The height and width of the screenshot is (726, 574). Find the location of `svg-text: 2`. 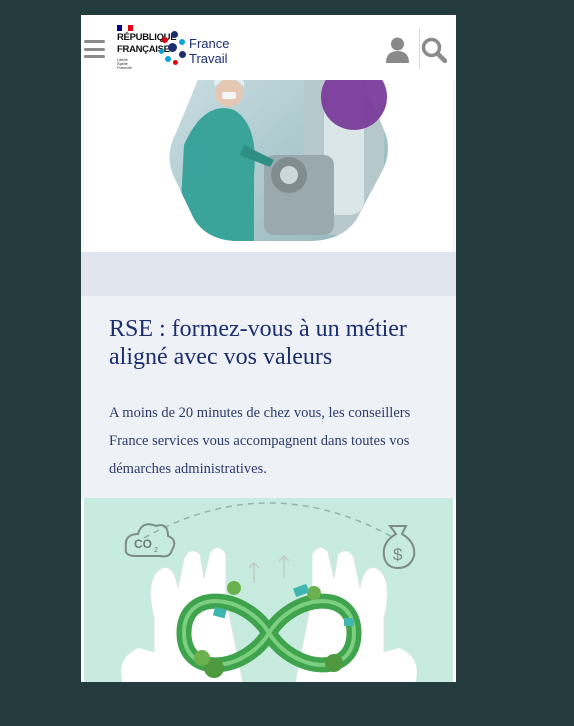

svg-text: 2 is located at coordinates (156, 550).